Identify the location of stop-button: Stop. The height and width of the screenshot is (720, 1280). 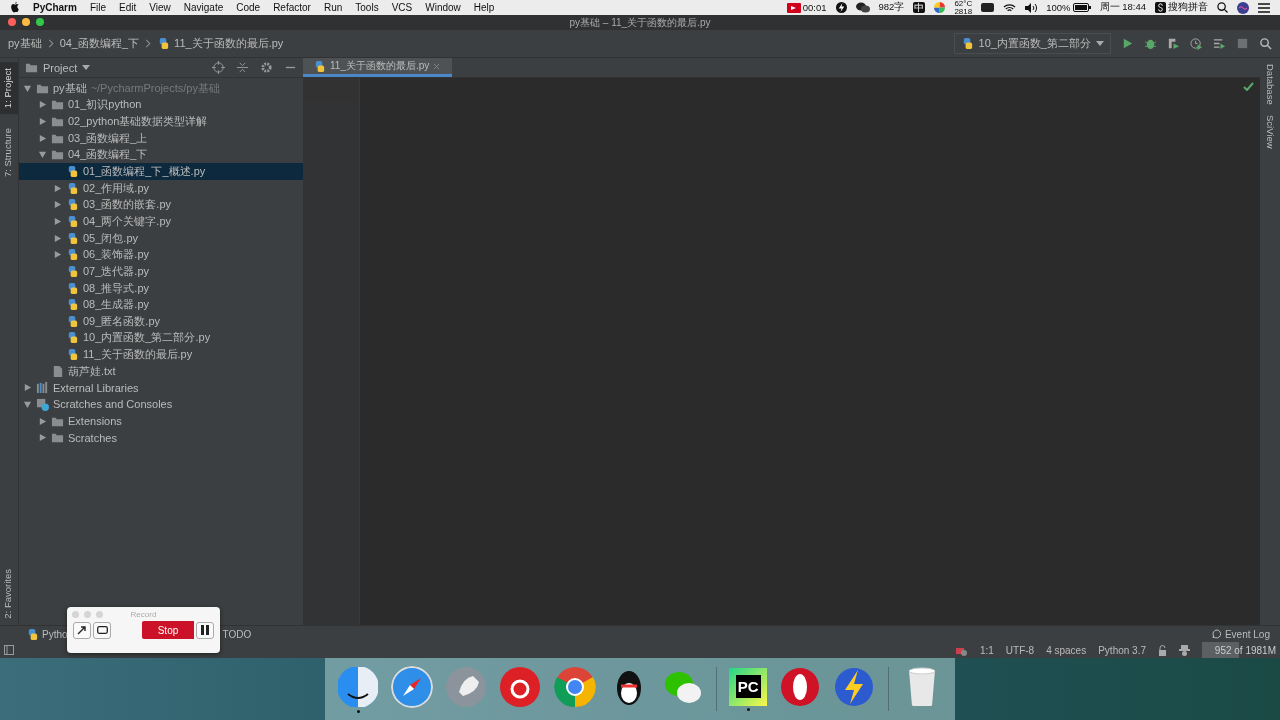
(168, 630).